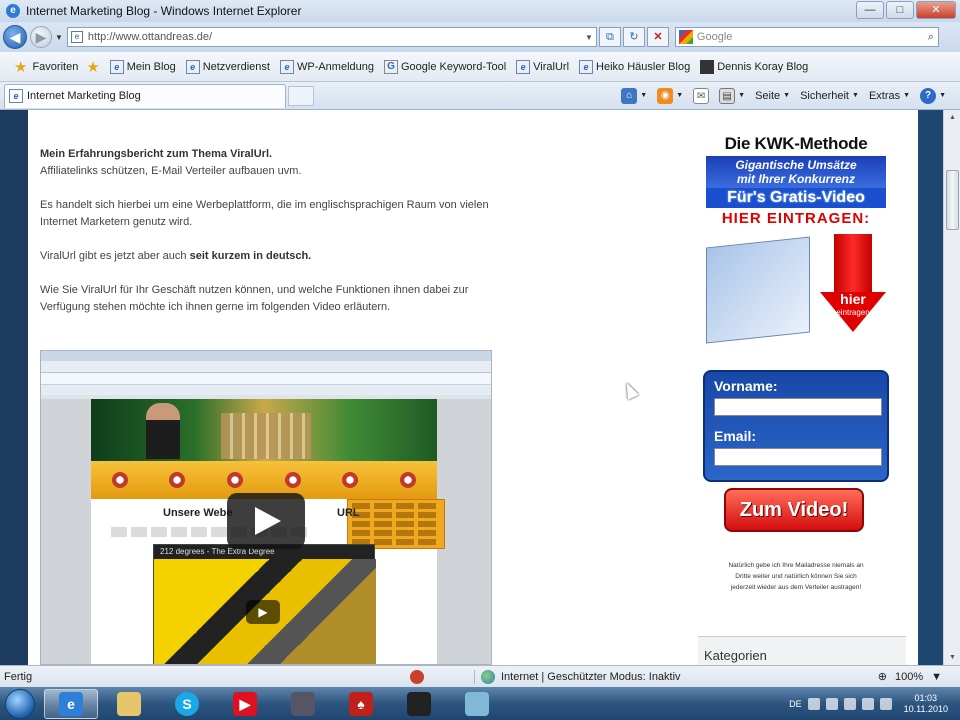 The image size is (960, 720). Describe the element at coordinates (885, 703) in the screenshot. I see `volume-icon` at that location.